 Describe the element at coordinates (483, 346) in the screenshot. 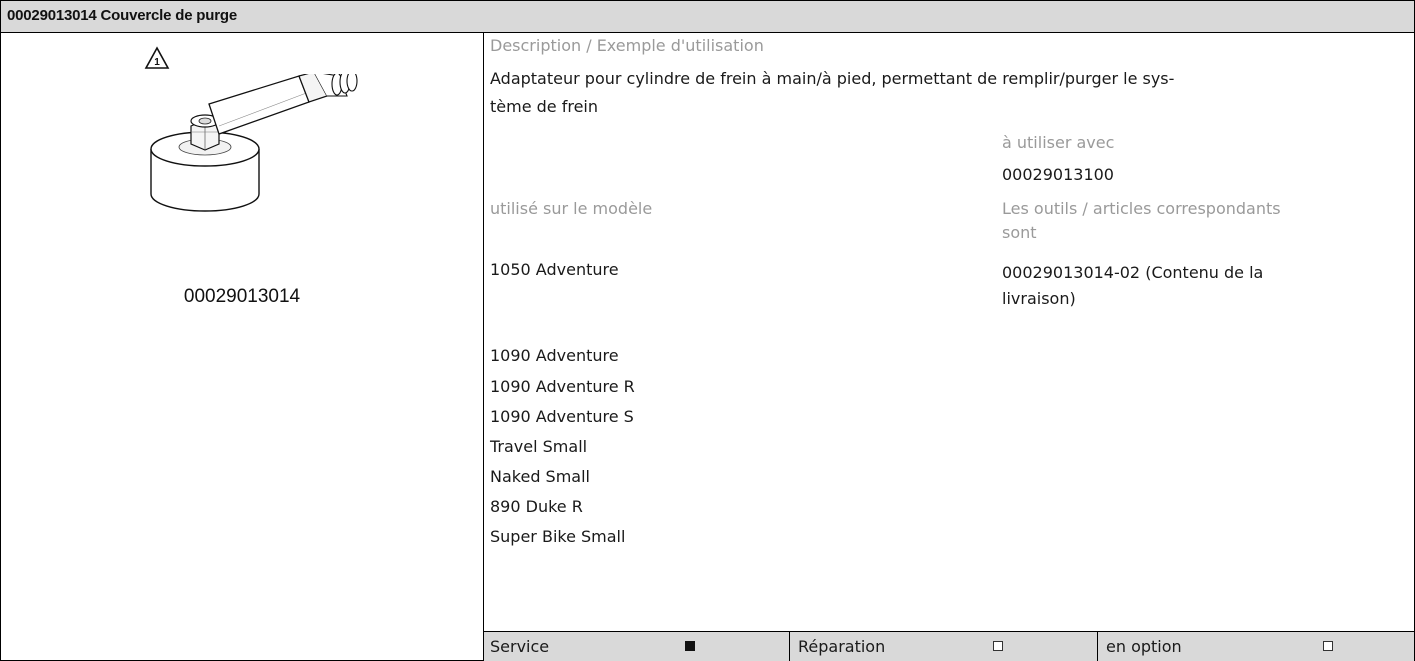

I see `column-divider` at that location.